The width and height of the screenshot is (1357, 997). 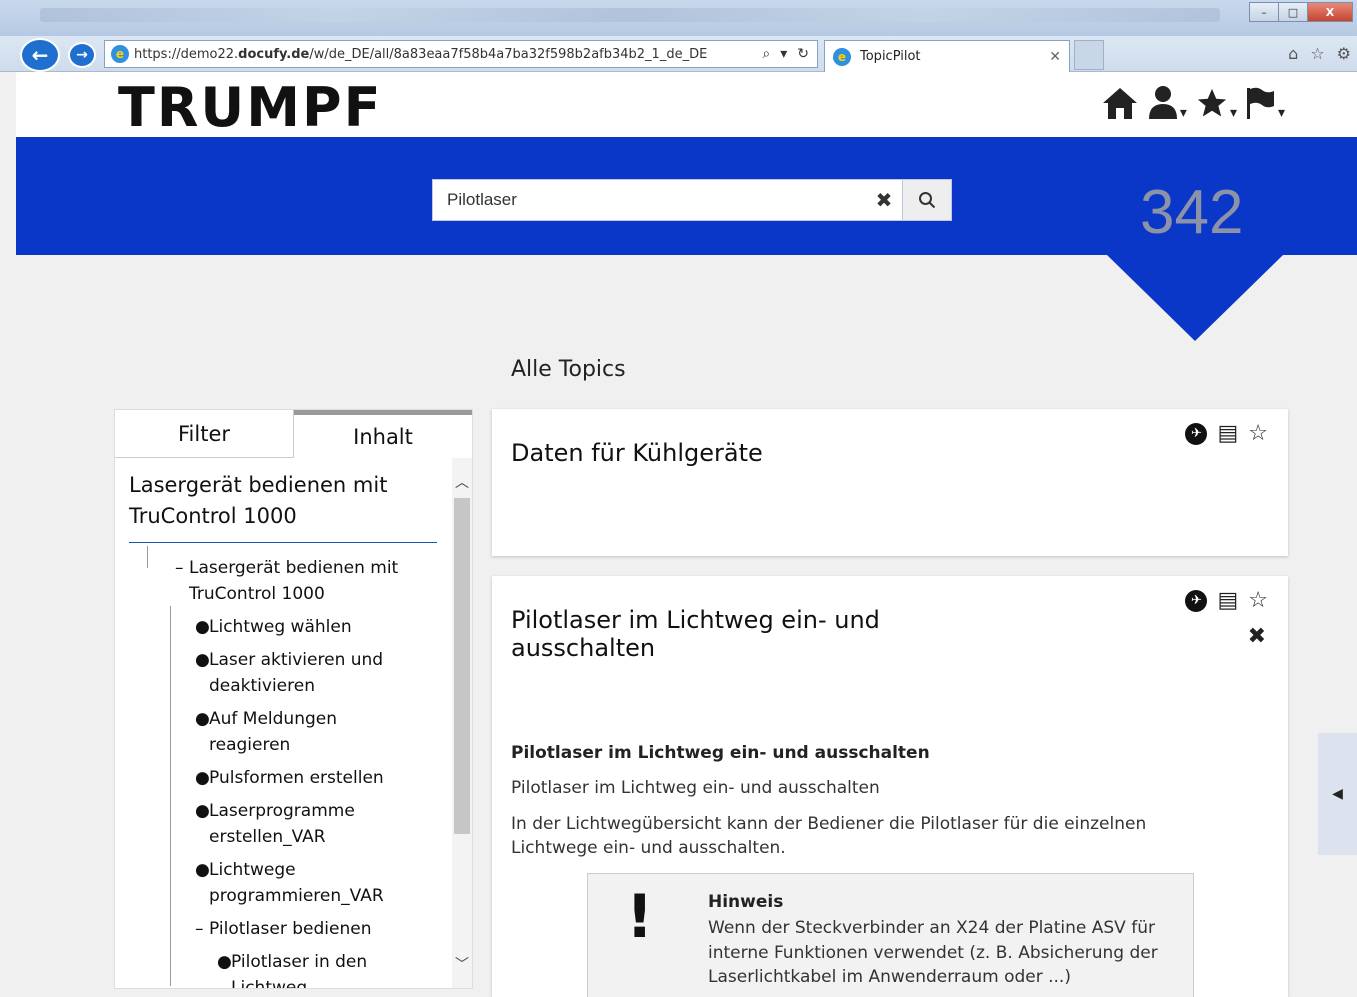 What do you see at coordinates (383, 434) in the screenshot?
I see `tab-inhalt: Inhalt` at bounding box center [383, 434].